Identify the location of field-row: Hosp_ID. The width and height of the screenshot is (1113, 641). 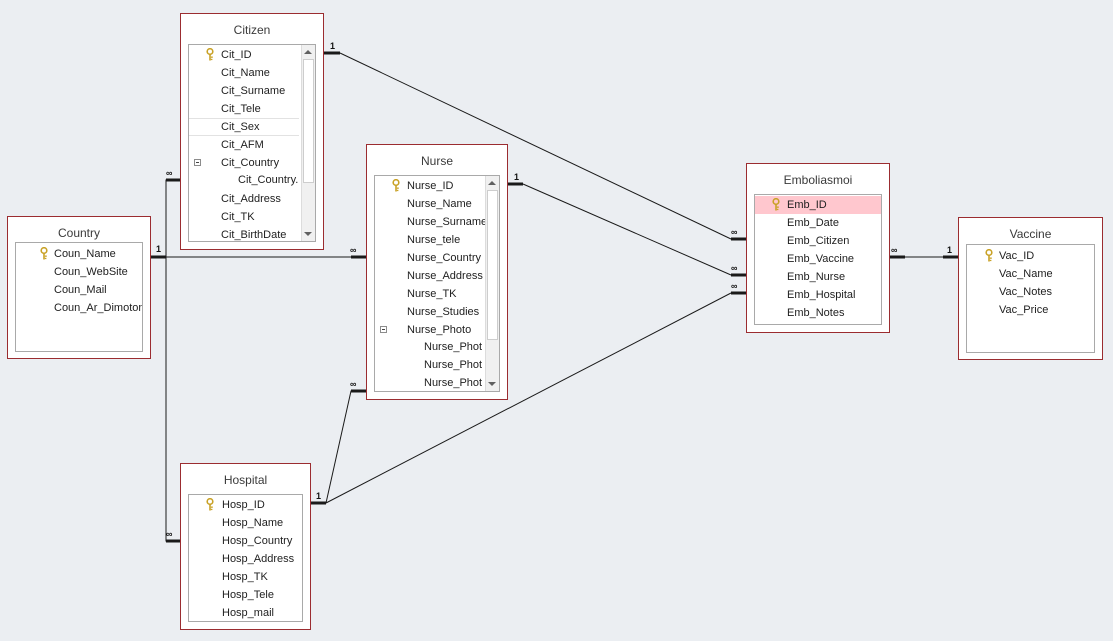
(245, 505).